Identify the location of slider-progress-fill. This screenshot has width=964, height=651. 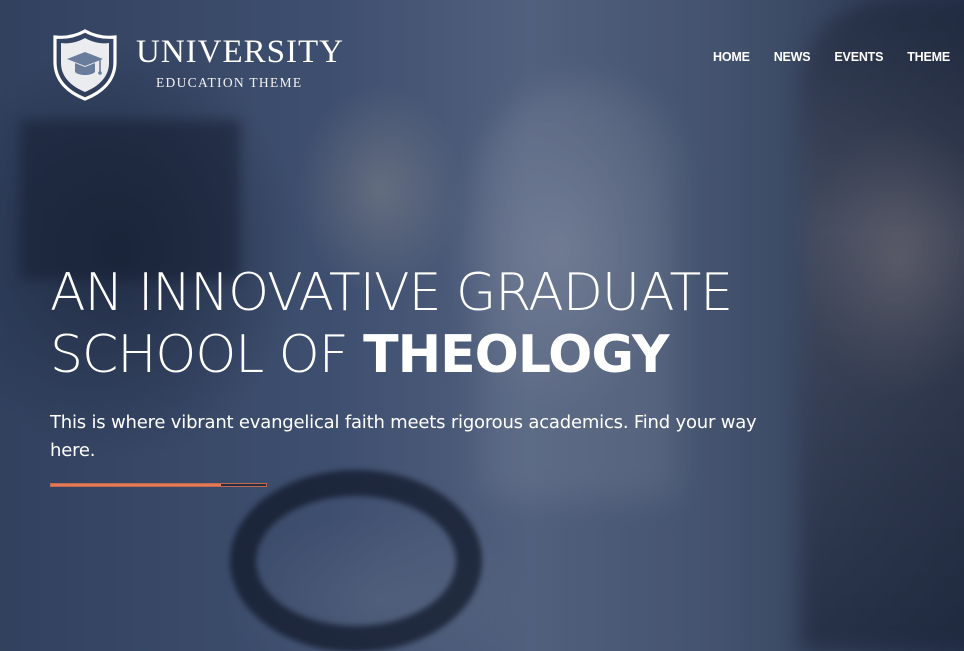
(136, 485).